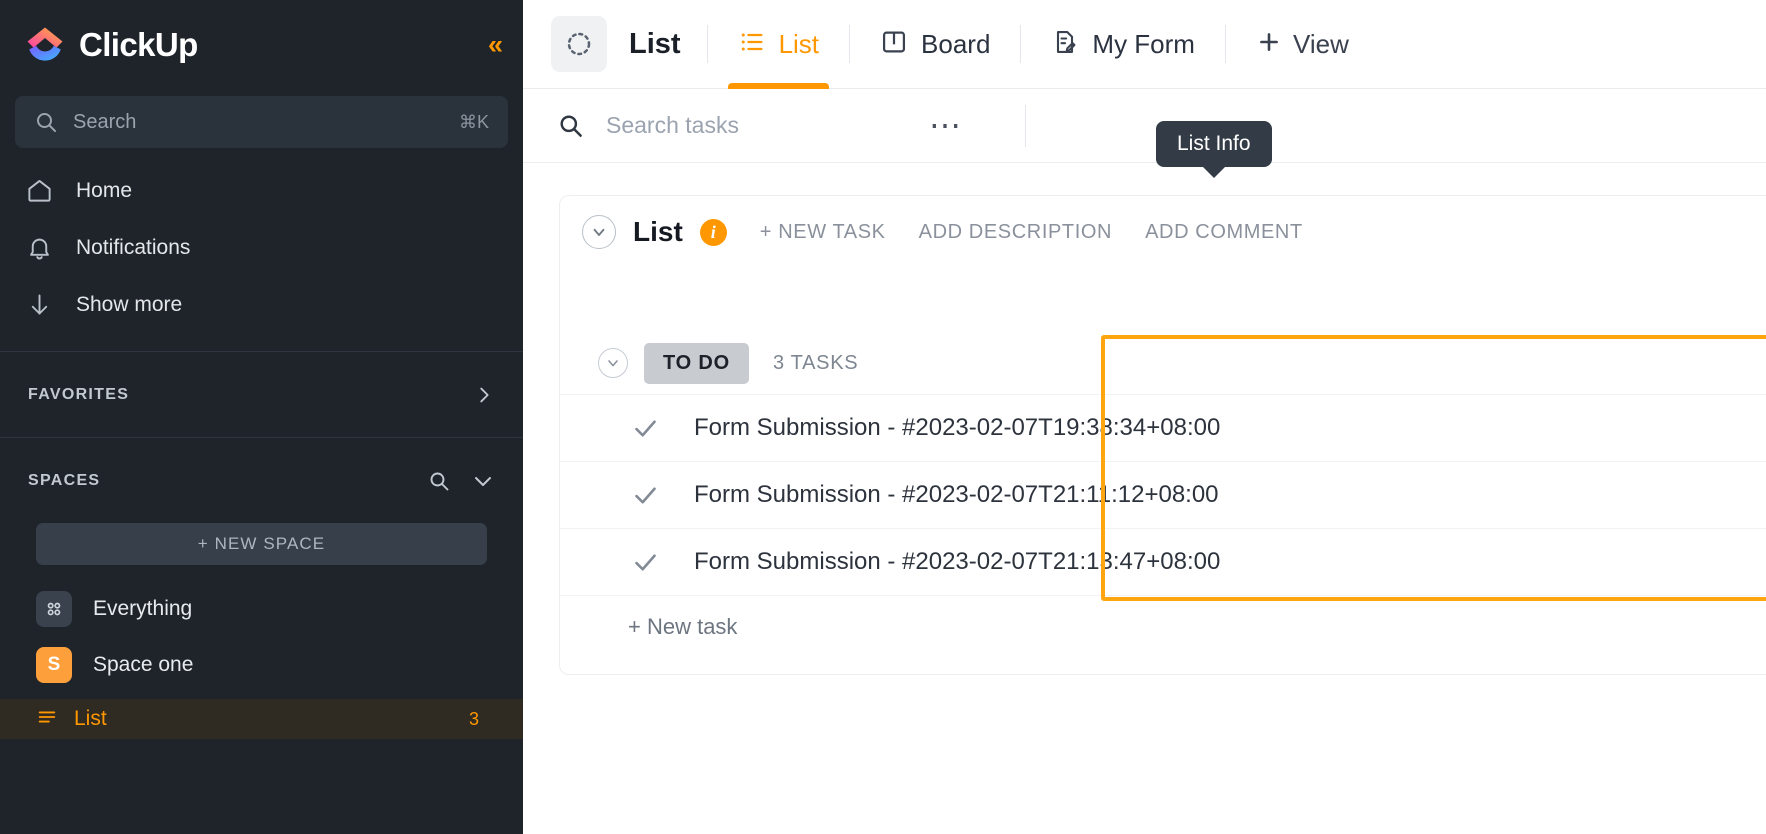 The height and width of the screenshot is (834, 1766). Describe the element at coordinates (261, 665) in the screenshot. I see `sidebar-item-space-one: S Space one` at that location.